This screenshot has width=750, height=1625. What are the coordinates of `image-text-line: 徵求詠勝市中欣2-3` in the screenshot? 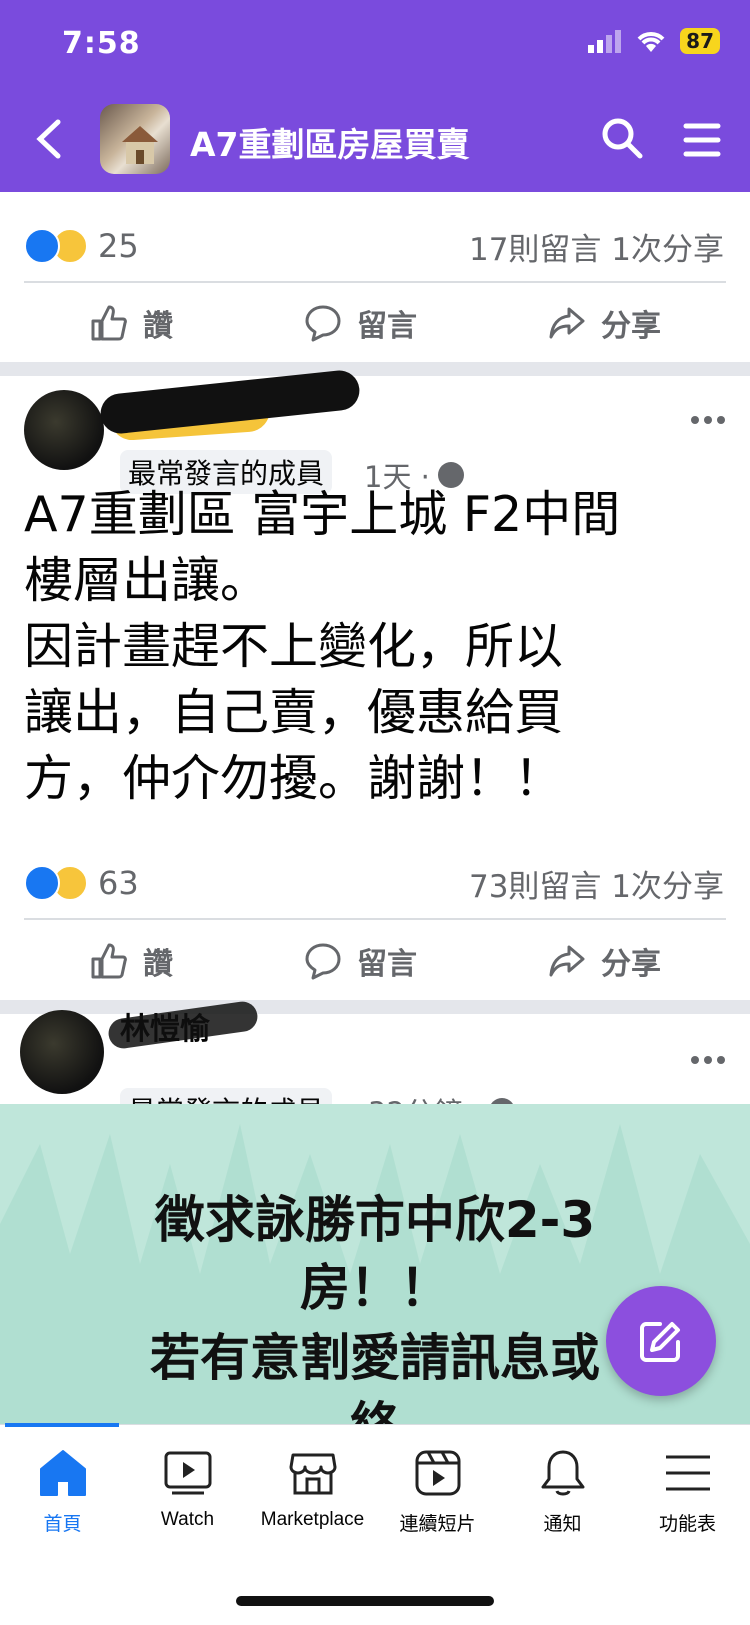 It's located at (375, 1220).